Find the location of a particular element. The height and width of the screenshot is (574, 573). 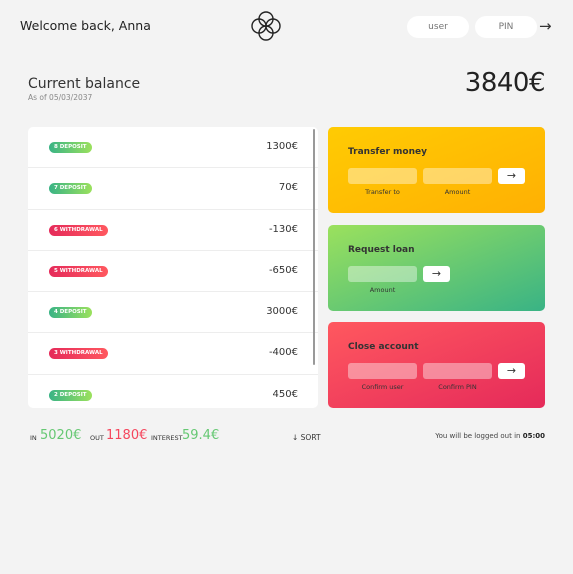

movement-value: 70€ is located at coordinates (288, 188).